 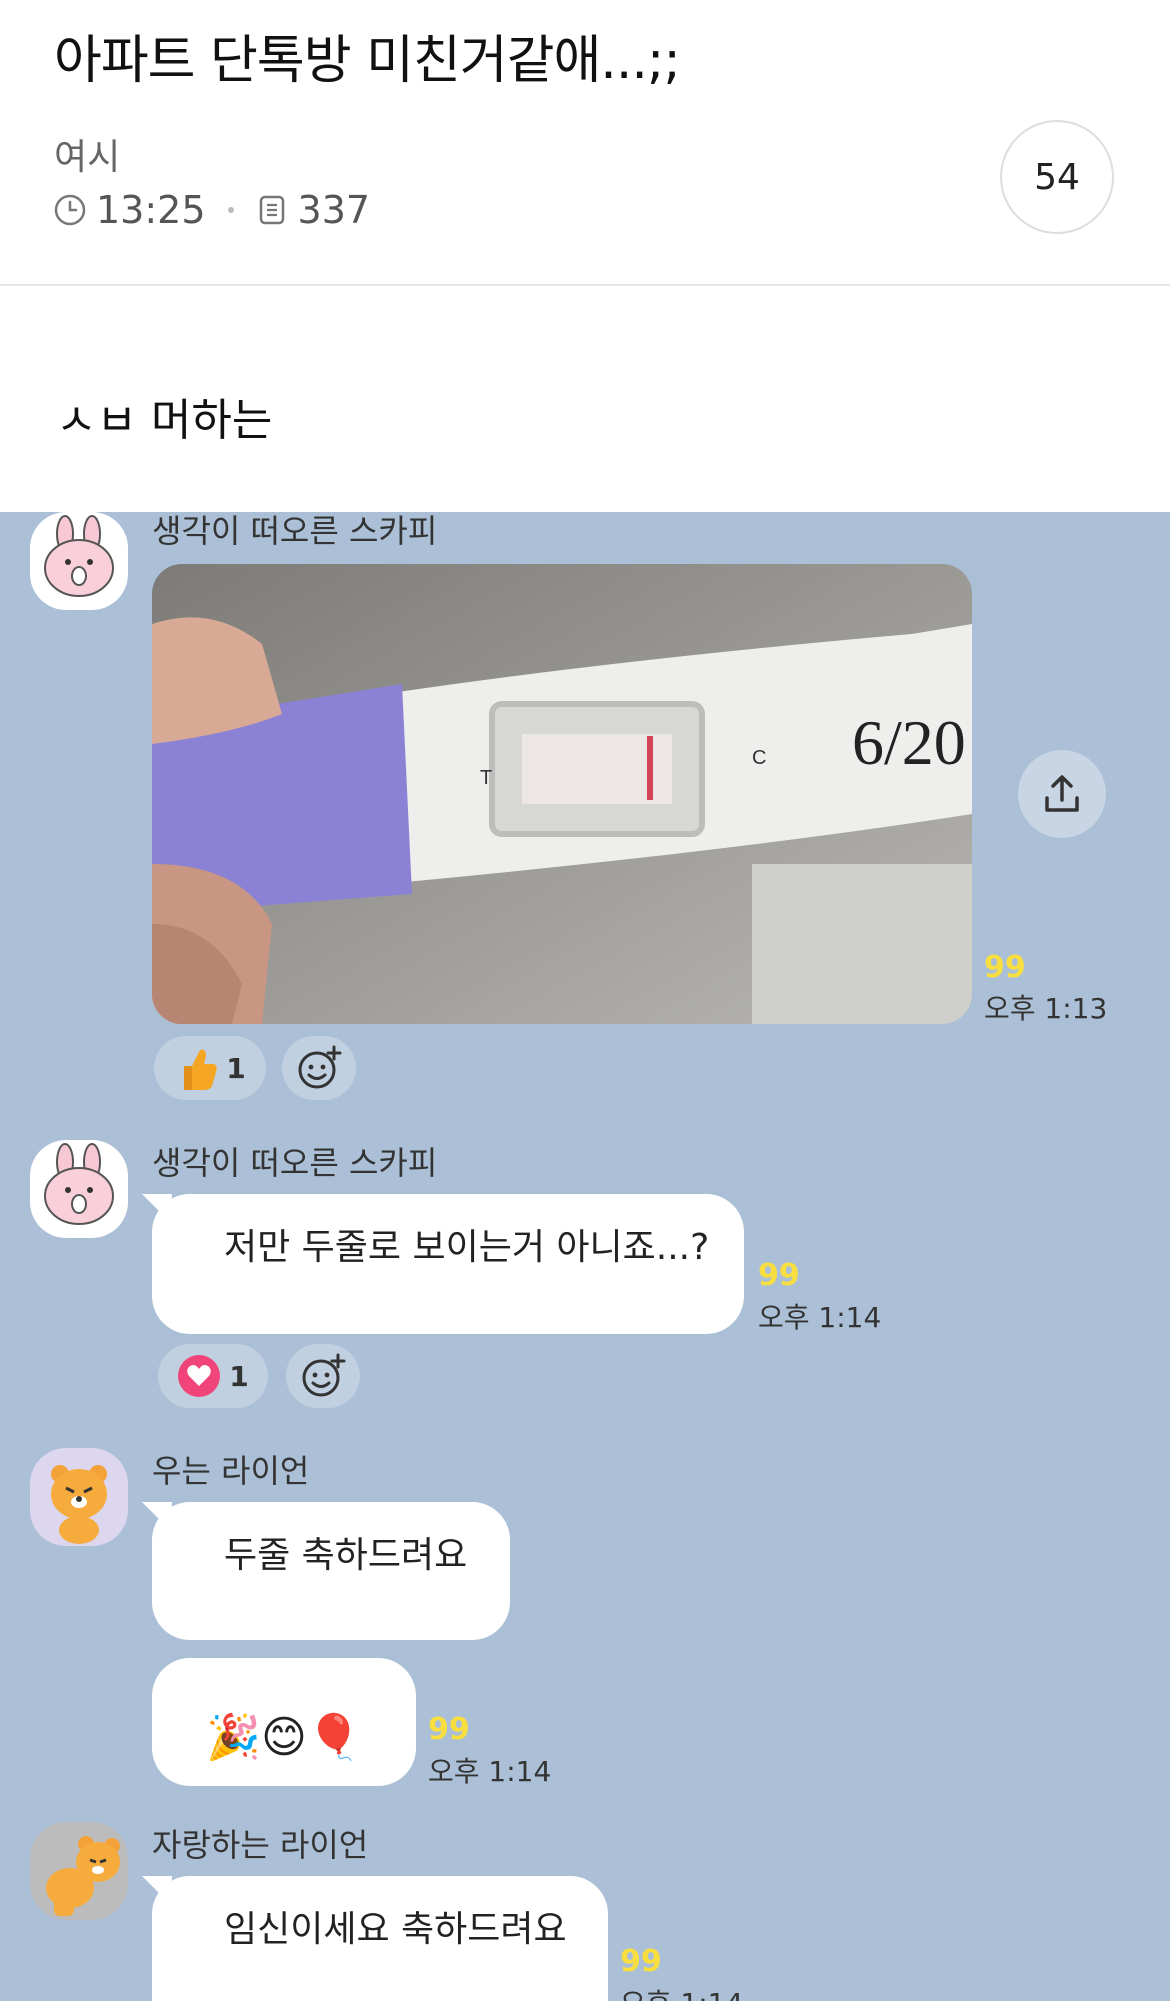 I want to click on post-body-text: ㅅㅂ 머하는, so click(x=164, y=420).